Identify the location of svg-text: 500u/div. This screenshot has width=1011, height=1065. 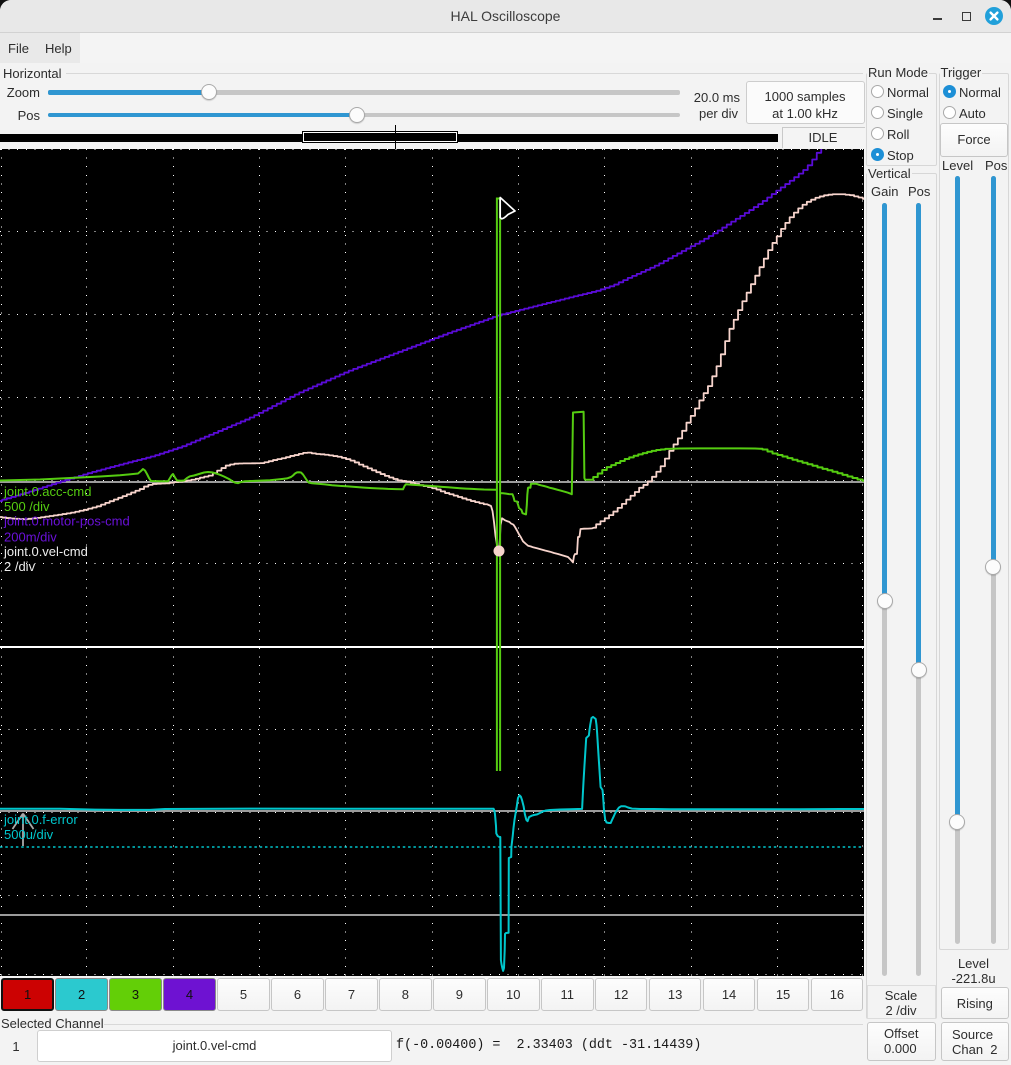
(29, 834).